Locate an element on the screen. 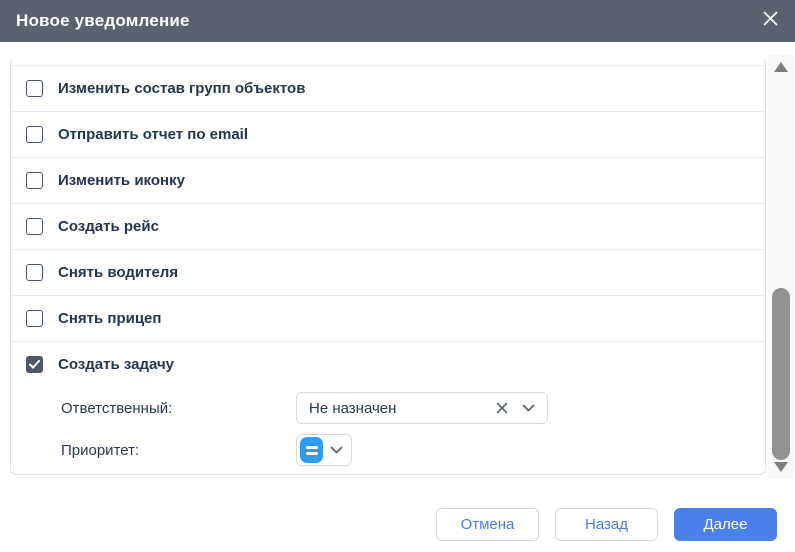 The height and width of the screenshot is (552, 795). next-button: Далее is located at coordinates (725, 524).